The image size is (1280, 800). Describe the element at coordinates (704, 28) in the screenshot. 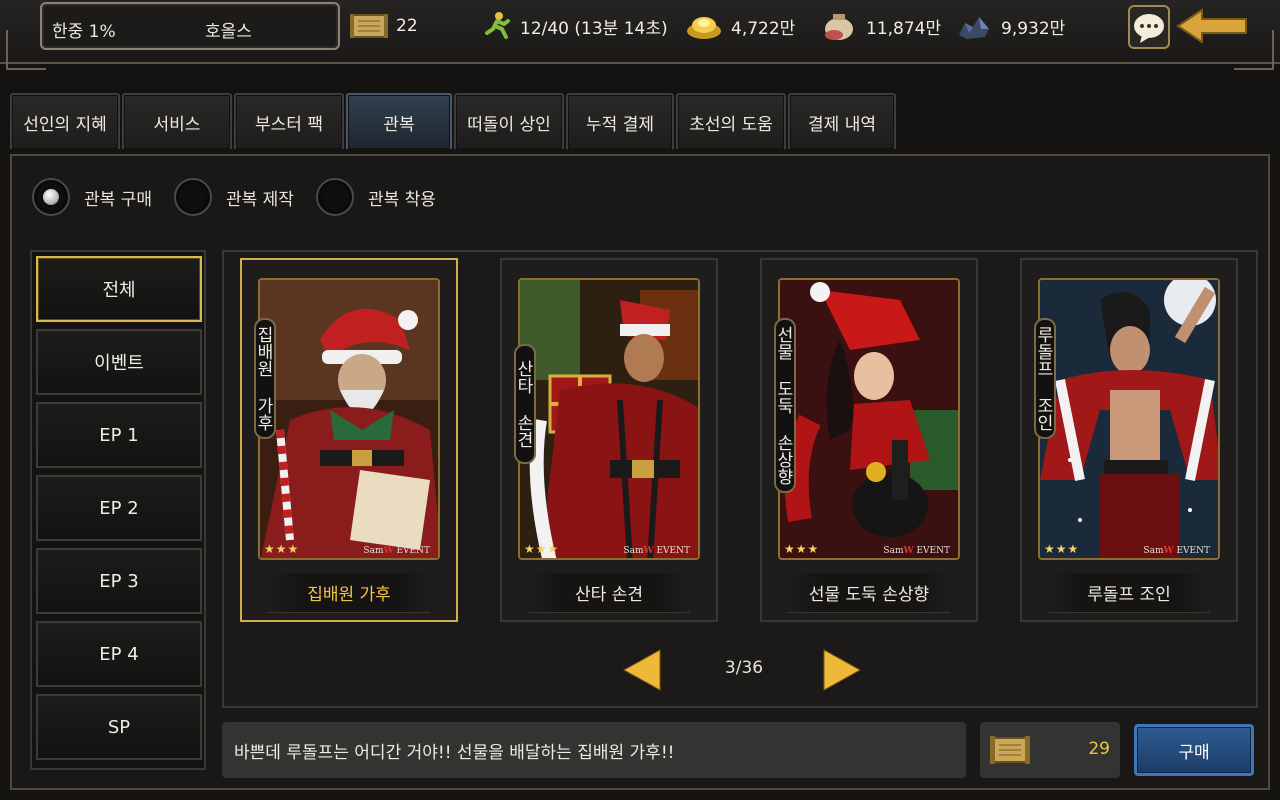

I see `gold-ingot-icon` at that location.